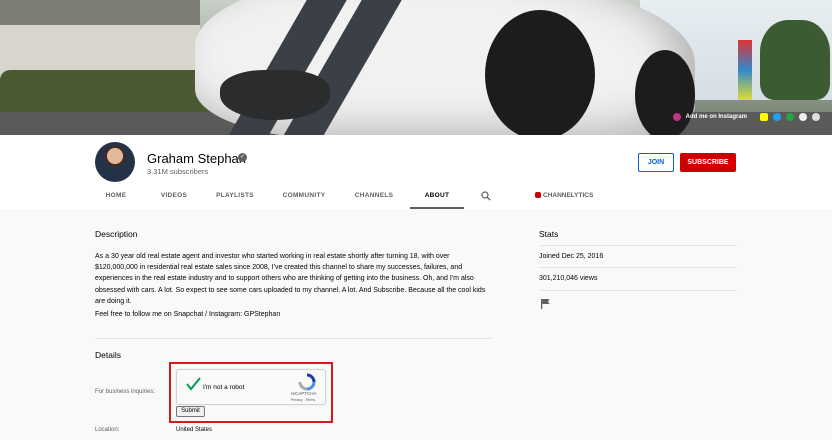 The image size is (832, 440). What do you see at coordinates (549, 234) in the screenshot?
I see `stats-title: Stats` at bounding box center [549, 234].